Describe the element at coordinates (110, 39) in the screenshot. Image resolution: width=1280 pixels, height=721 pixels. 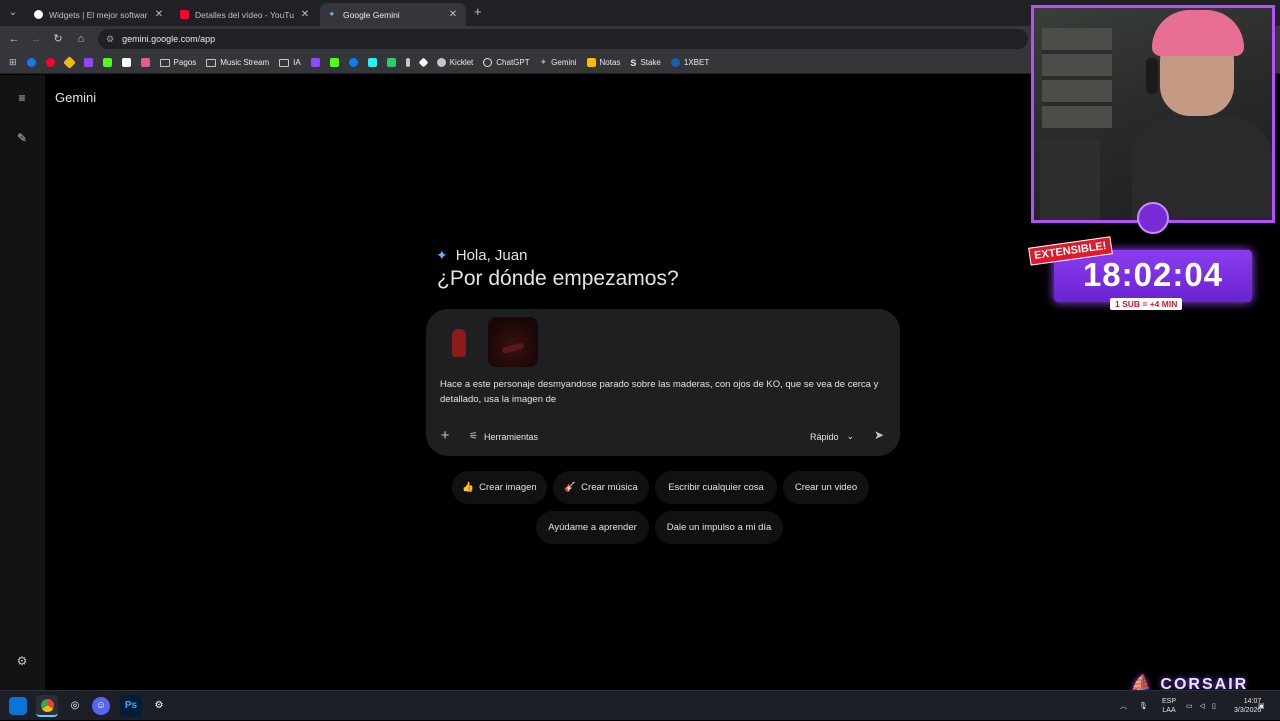
I see `site-info-icon: ⚙` at that location.